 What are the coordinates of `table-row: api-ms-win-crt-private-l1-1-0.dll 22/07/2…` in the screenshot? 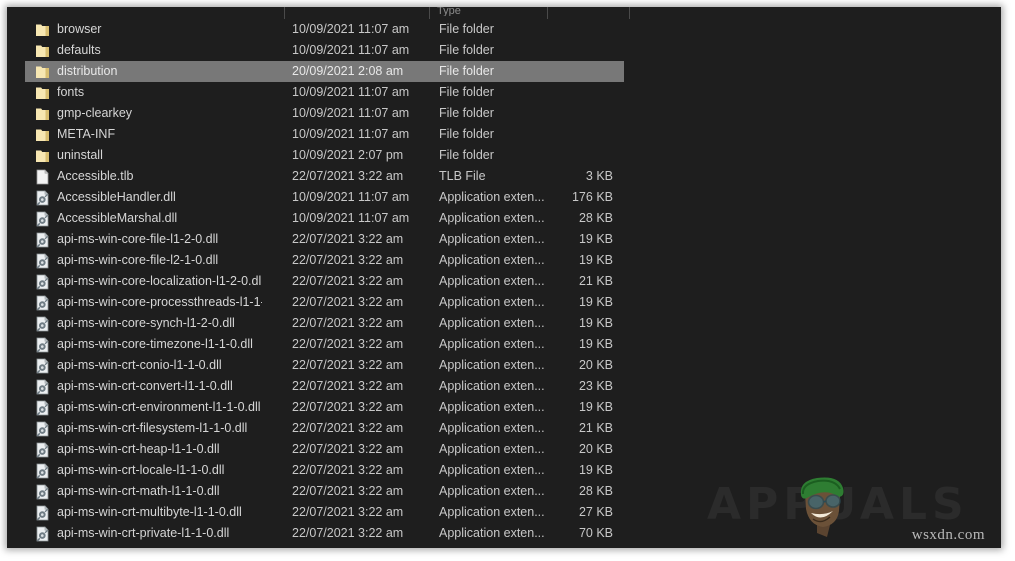 It's located at (324, 533).